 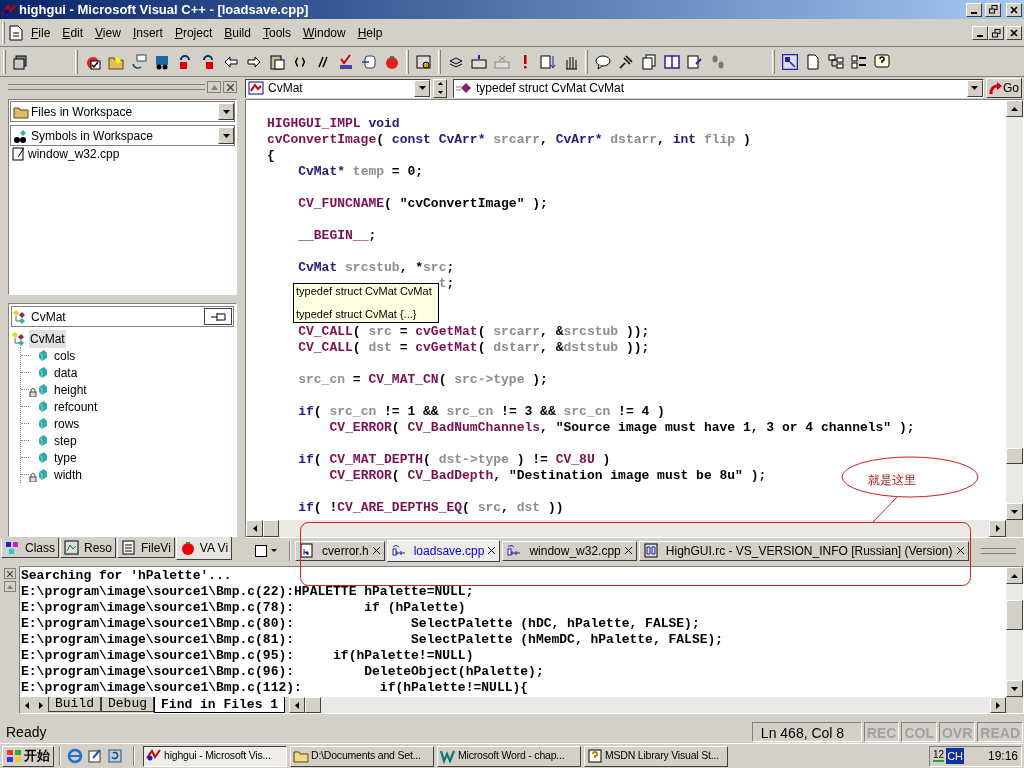 What do you see at coordinates (122, 316) in the screenshot?
I see `symbol-field: CvMat` at bounding box center [122, 316].